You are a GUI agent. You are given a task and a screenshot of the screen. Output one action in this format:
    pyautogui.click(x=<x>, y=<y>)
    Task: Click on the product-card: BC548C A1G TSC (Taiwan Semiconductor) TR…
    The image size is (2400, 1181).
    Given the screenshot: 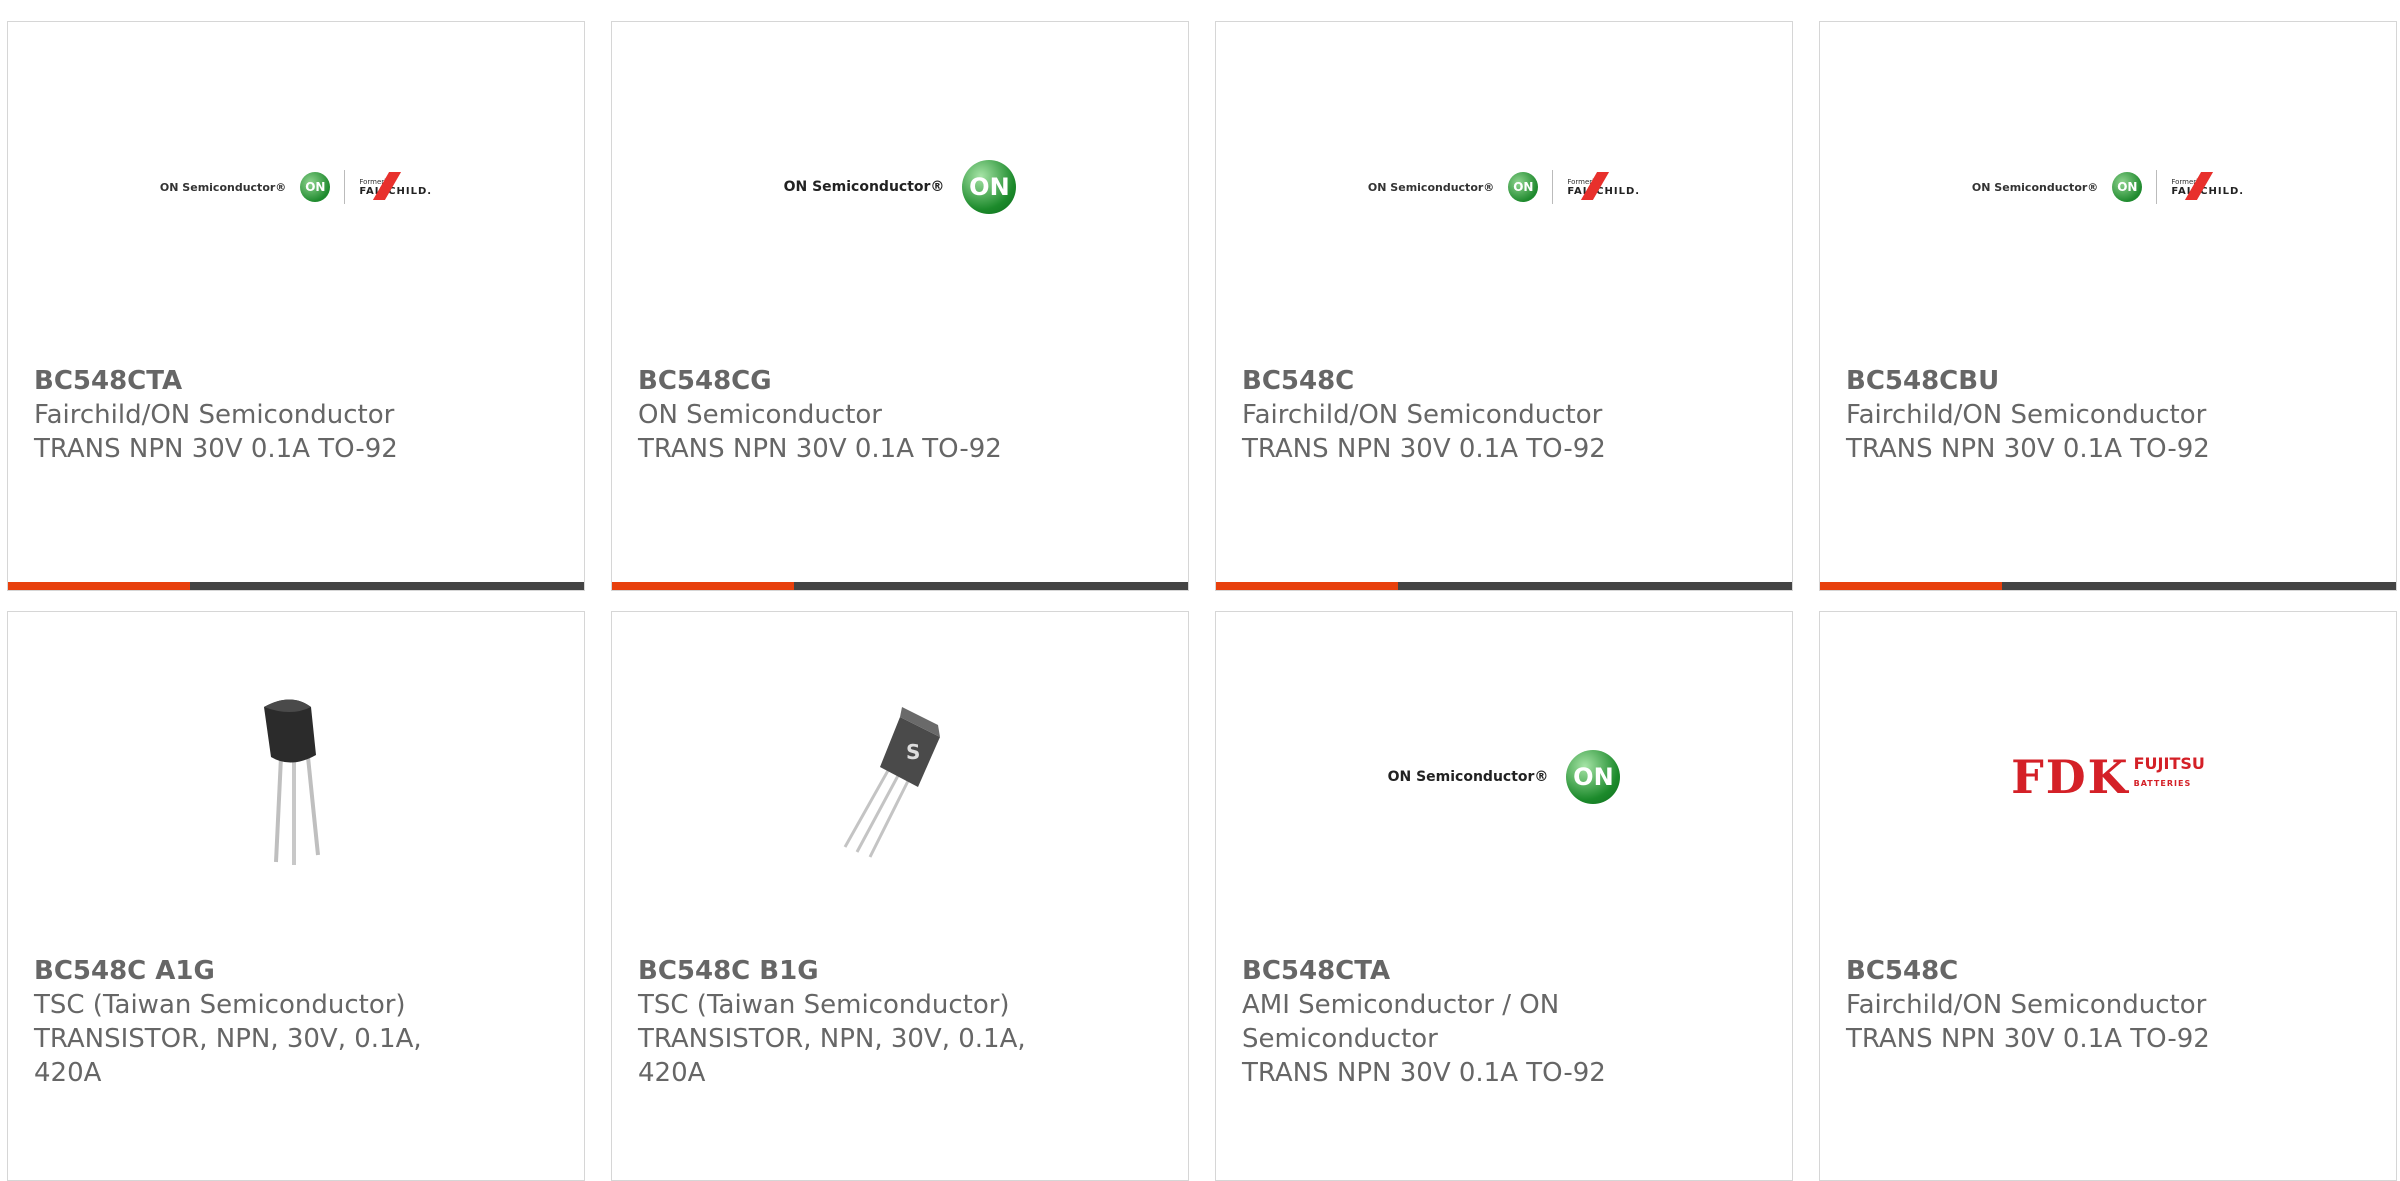 What is the action you would take?
    pyautogui.click(x=296, y=896)
    